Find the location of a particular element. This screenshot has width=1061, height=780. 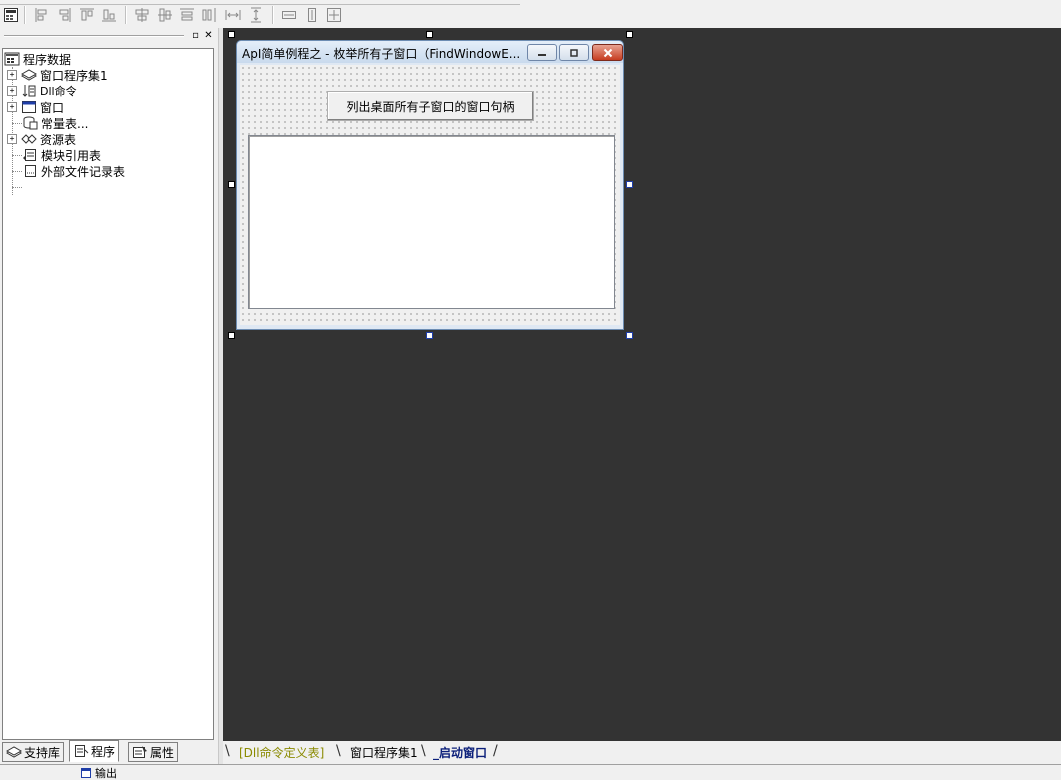

panel-tabs: 支持库 程序 属性 is located at coordinates (109, 752).